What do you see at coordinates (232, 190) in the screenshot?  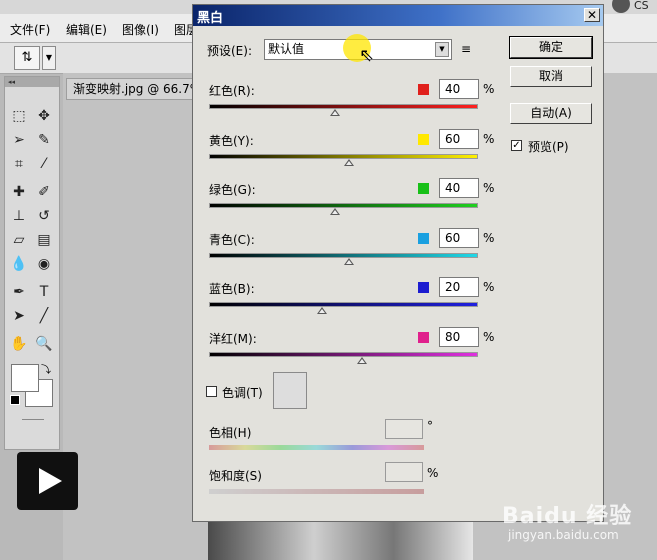 I see `channel-label: 绿色(G):` at bounding box center [232, 190].